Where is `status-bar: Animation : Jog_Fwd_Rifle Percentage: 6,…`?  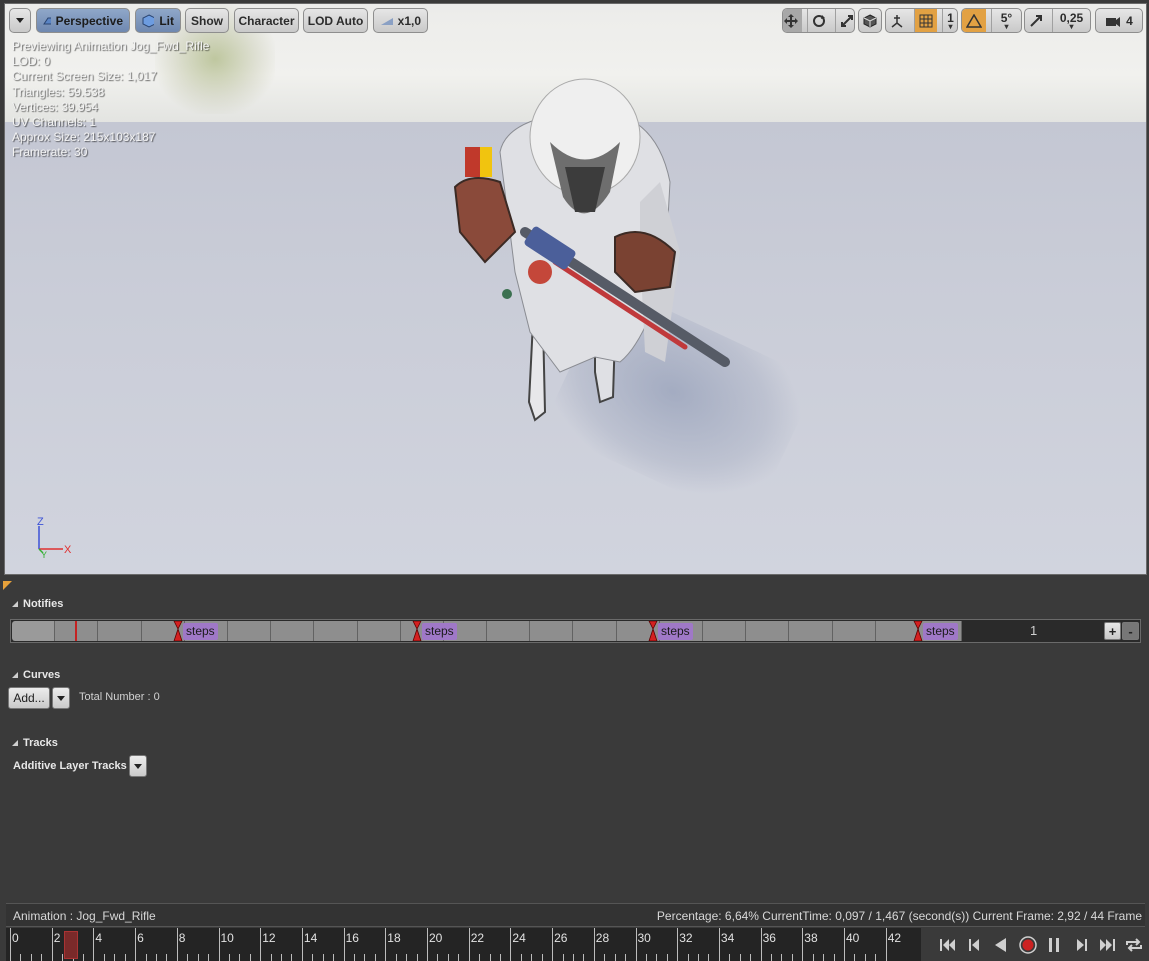
status-bar: Animation : Jog_Fwd_Rifle Percentage: 6,… is located at coordinates (575, 915).